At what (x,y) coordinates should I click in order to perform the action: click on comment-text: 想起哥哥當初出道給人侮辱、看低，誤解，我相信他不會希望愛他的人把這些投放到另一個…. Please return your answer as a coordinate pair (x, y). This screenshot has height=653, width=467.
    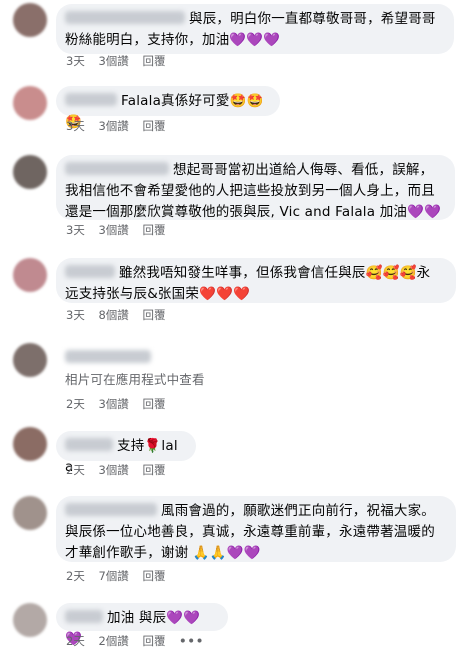
    Looking at the image, I should click on (253, 191).